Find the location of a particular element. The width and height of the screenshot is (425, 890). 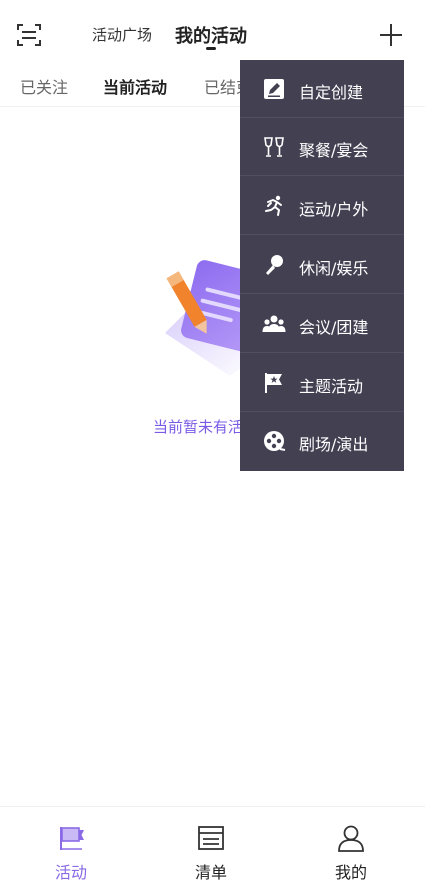

cheers-icon is located at coordinates (274, 147).